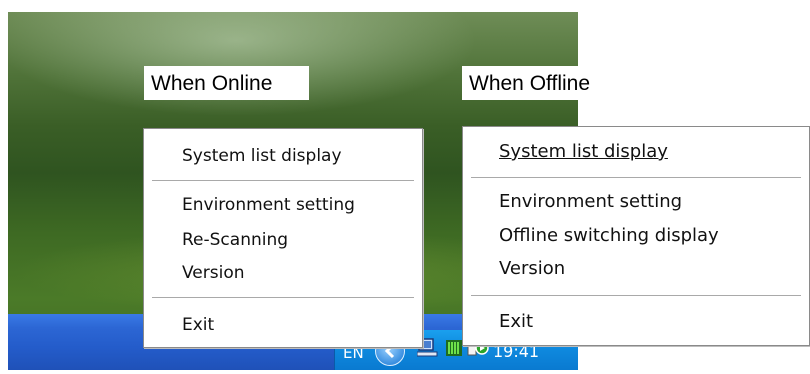 This screenshot has width=810, height=374. I want to click on menu-item-label: Offline switching display, so click(609, 235).